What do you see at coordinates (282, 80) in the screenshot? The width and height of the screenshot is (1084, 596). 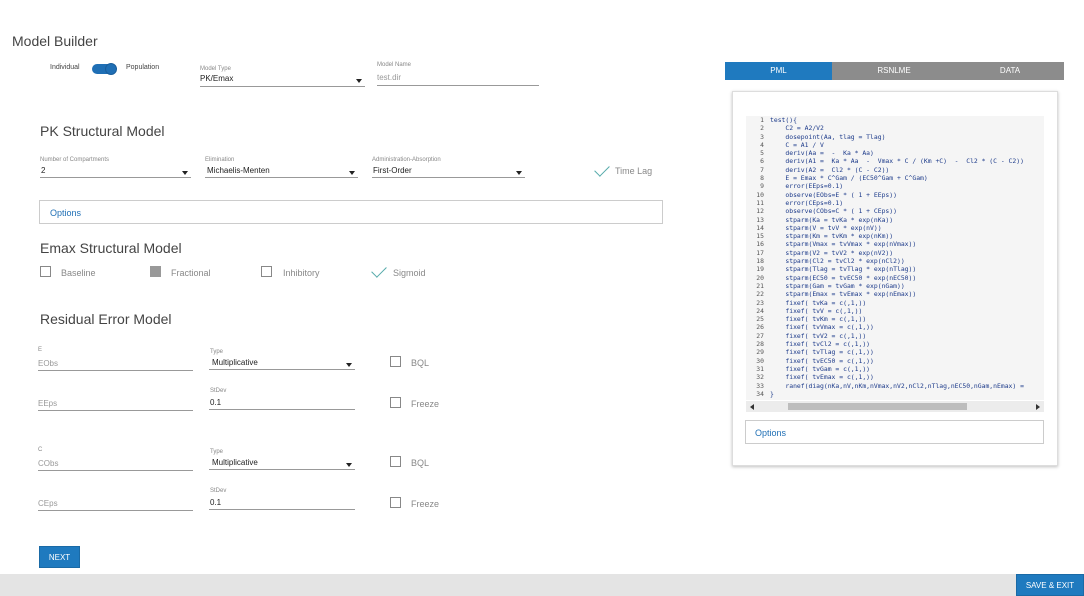 I see `model-type-select: PK/Emax` at bounding box center [282, 80].